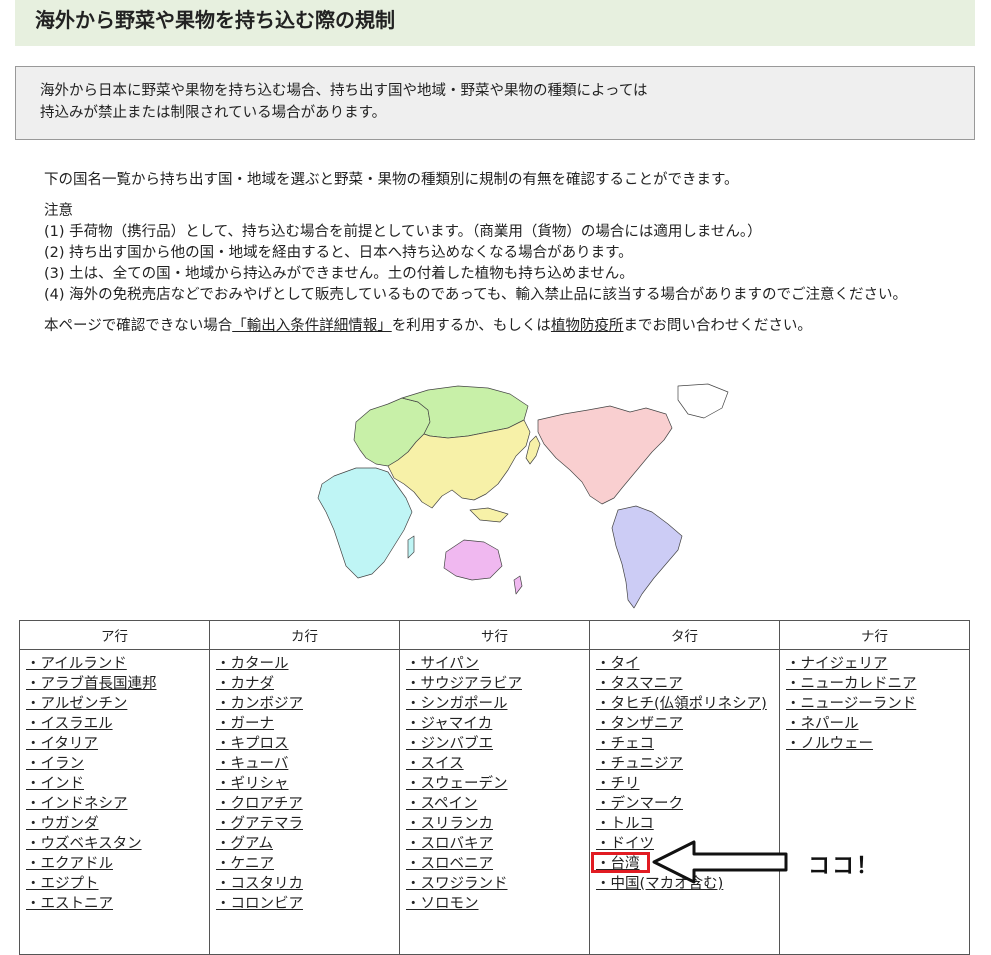  What do you see at coordinates (471, 326) in the screenshot?
I see `refer-mid: を利用するか、もしくは` at bounding box center [471, 326].